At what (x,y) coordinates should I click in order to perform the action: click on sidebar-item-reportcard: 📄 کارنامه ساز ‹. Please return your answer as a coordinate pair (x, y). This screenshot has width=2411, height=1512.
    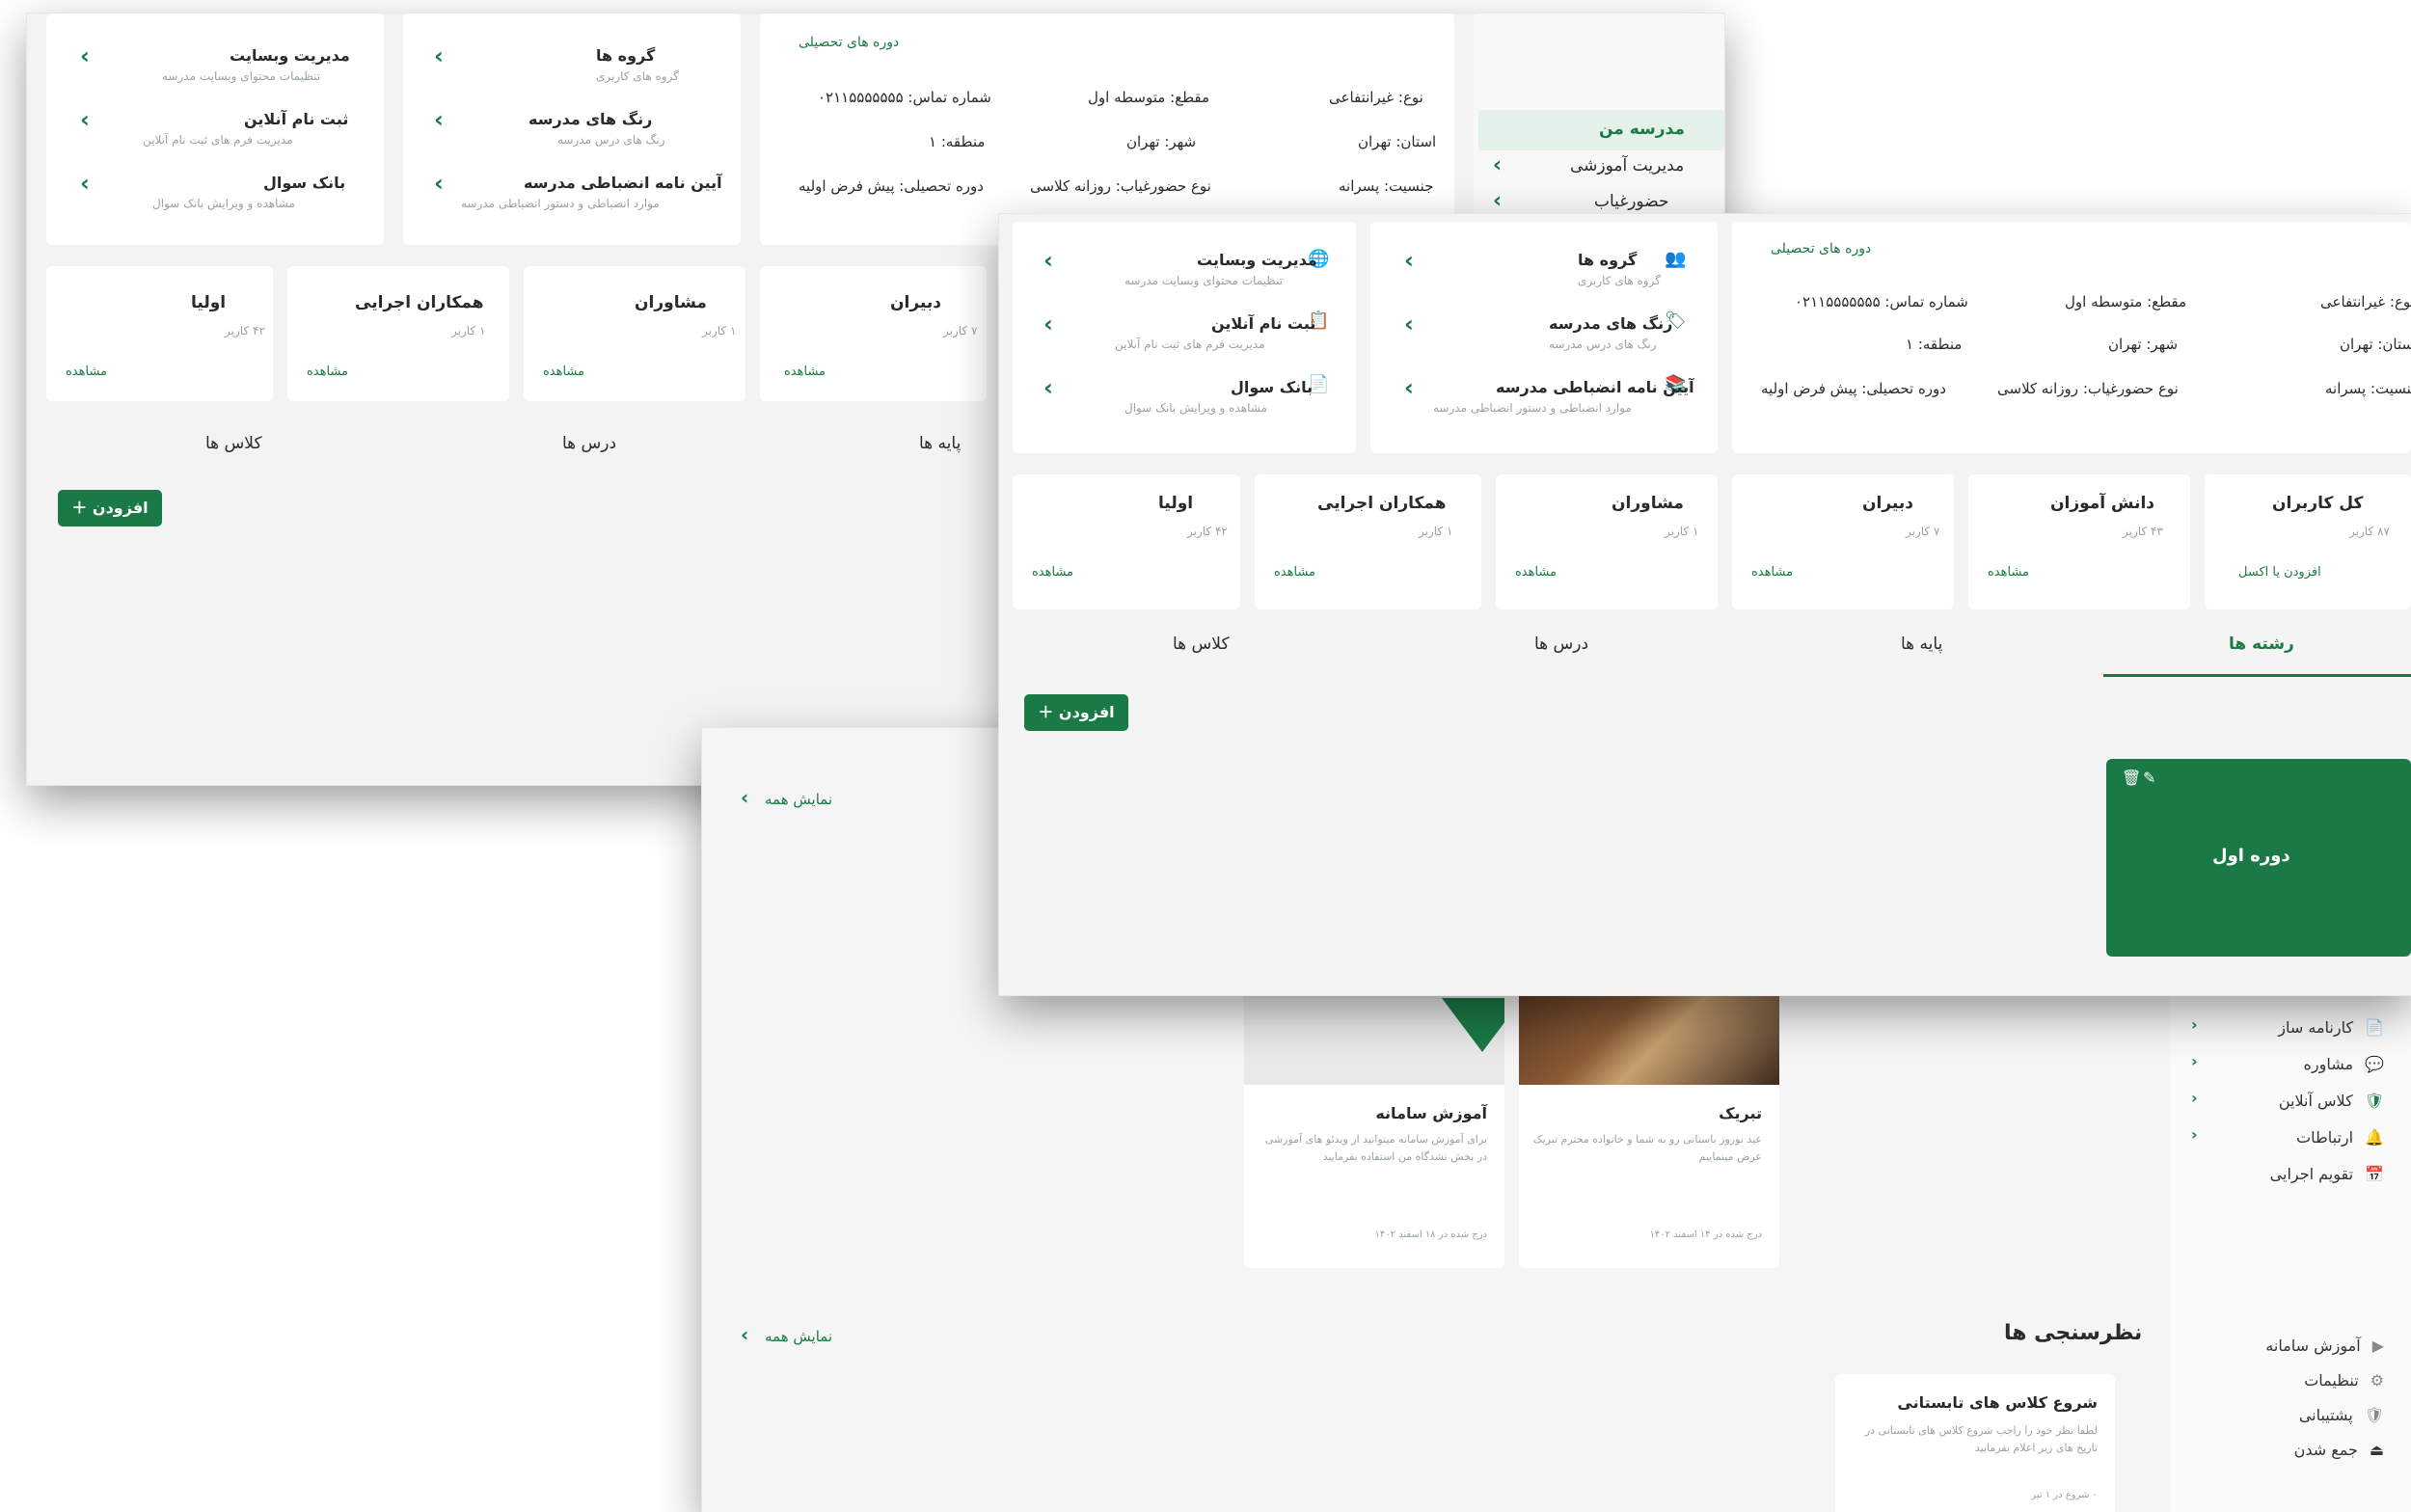
    Looking at the image, I should click on (2288, 1027).